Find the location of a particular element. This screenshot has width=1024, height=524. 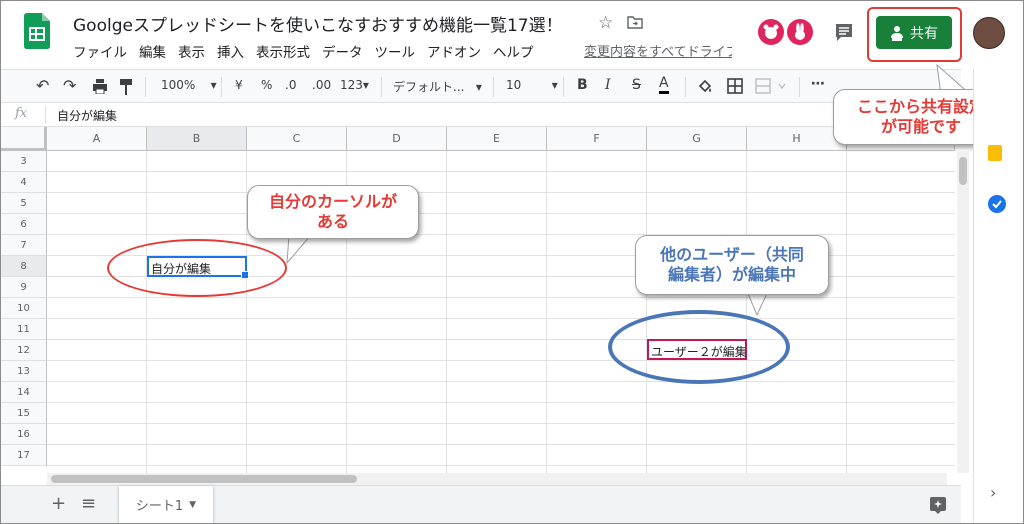

menu-addons: アドオン is located at coordinates (454, 51).